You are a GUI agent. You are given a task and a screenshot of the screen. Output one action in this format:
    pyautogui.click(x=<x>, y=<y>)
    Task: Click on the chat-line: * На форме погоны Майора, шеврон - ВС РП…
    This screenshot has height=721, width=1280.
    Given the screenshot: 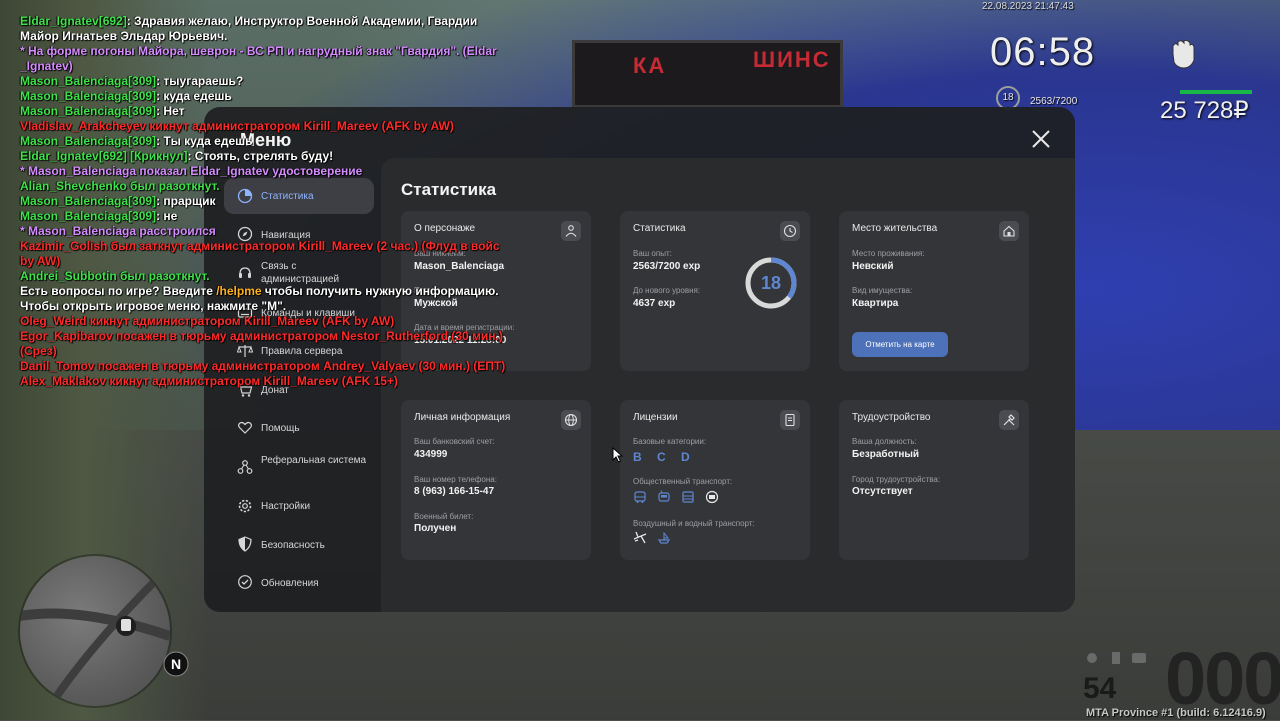 What is the action you would take?
    pyautogui.click(x=280, y=51)
    